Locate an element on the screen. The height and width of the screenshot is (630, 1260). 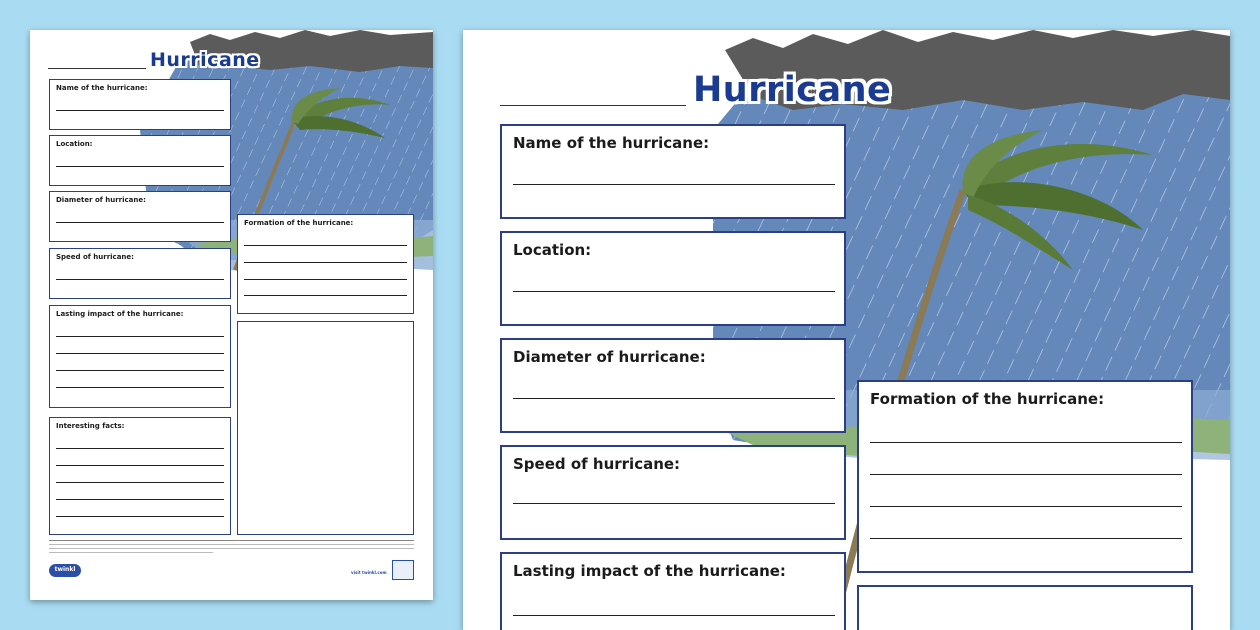
fine-print is located at coordinates (231, 546).